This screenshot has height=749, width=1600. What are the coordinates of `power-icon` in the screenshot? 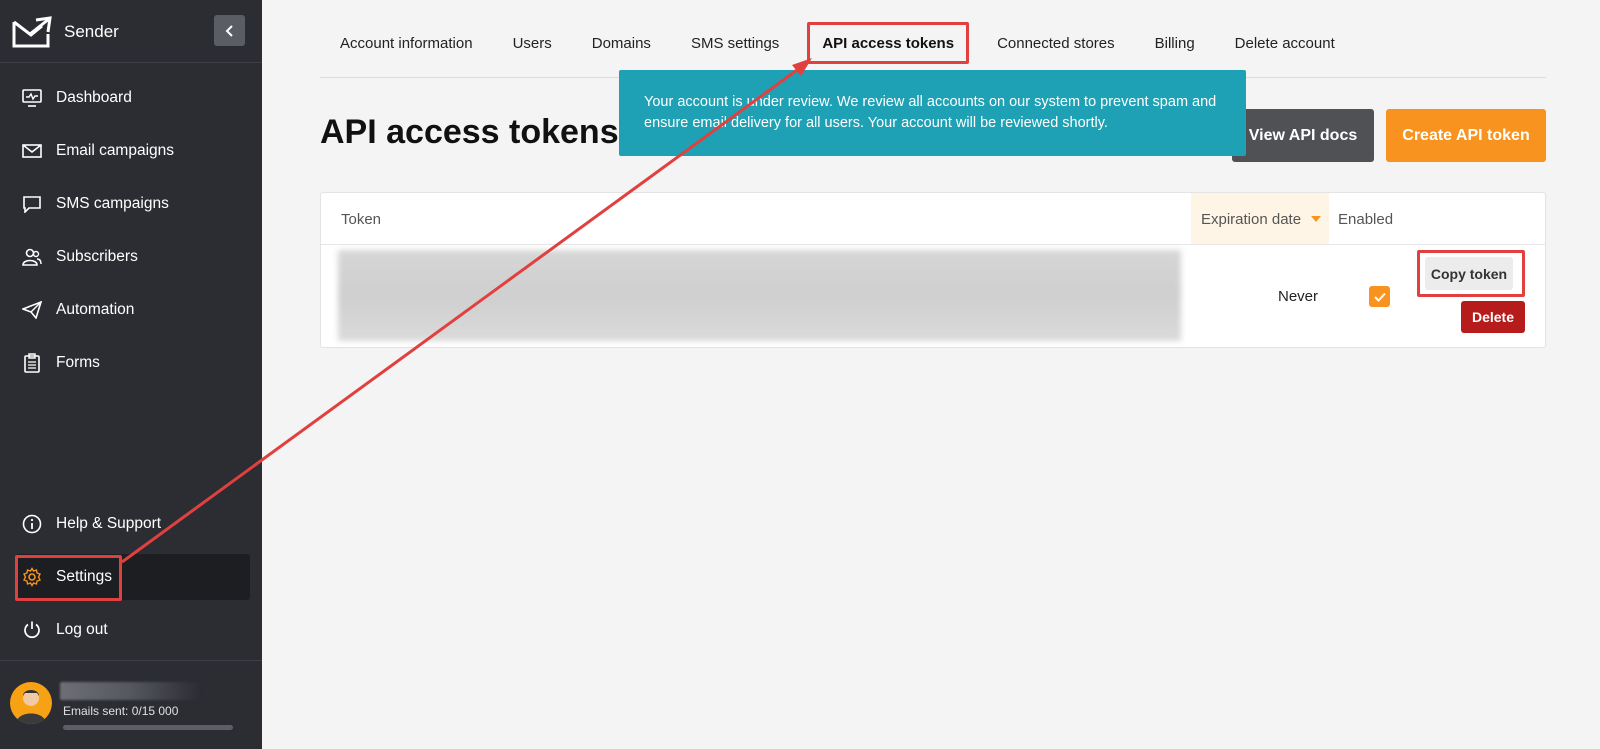 It's located at (32, 630).